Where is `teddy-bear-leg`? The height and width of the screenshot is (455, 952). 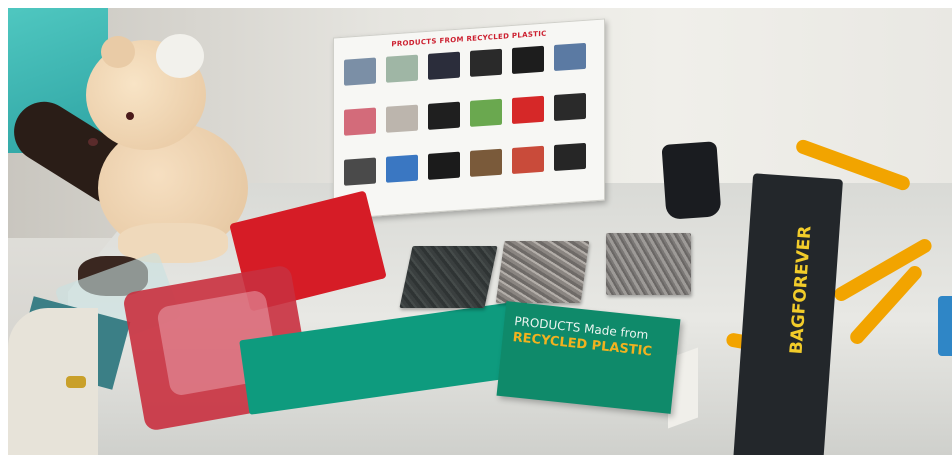 teddy-bear-leg is located at coordinates (173, 243).